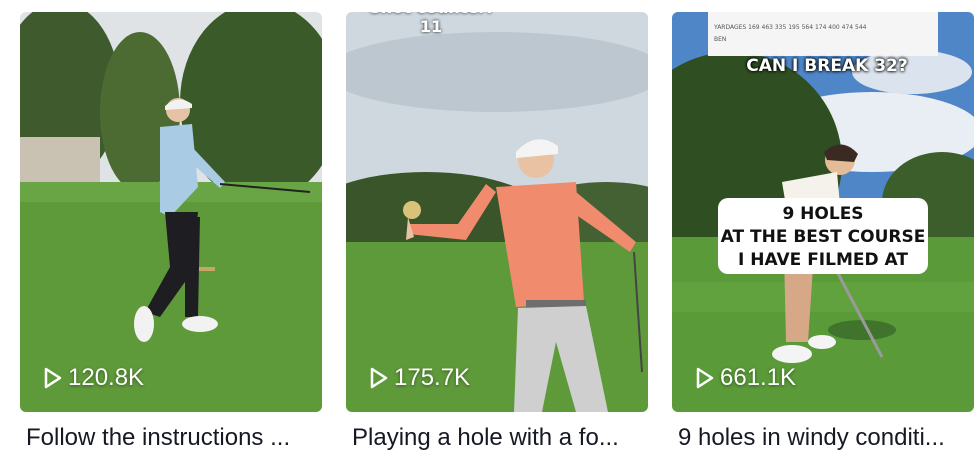 This screenshot has height=458, width=980. What do you see at coordinates (430, 24) in the screenshot?
I see `shot-counter-text: Shot counter: 11` at bounding box center [430, 24].